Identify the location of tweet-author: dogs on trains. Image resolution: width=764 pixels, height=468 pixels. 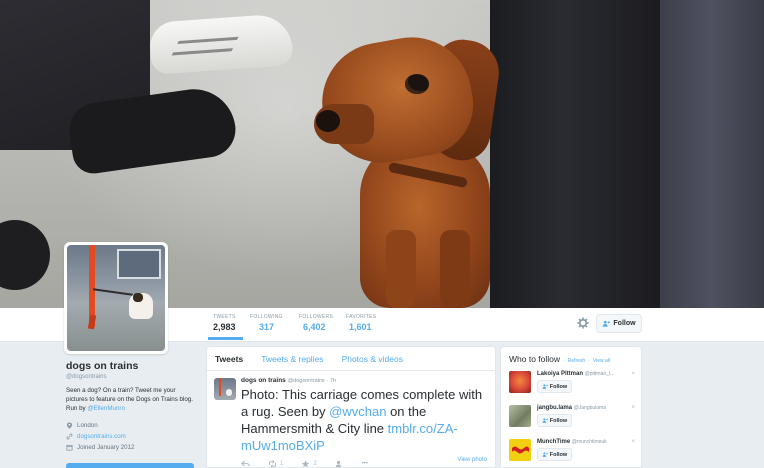
(263, 380).